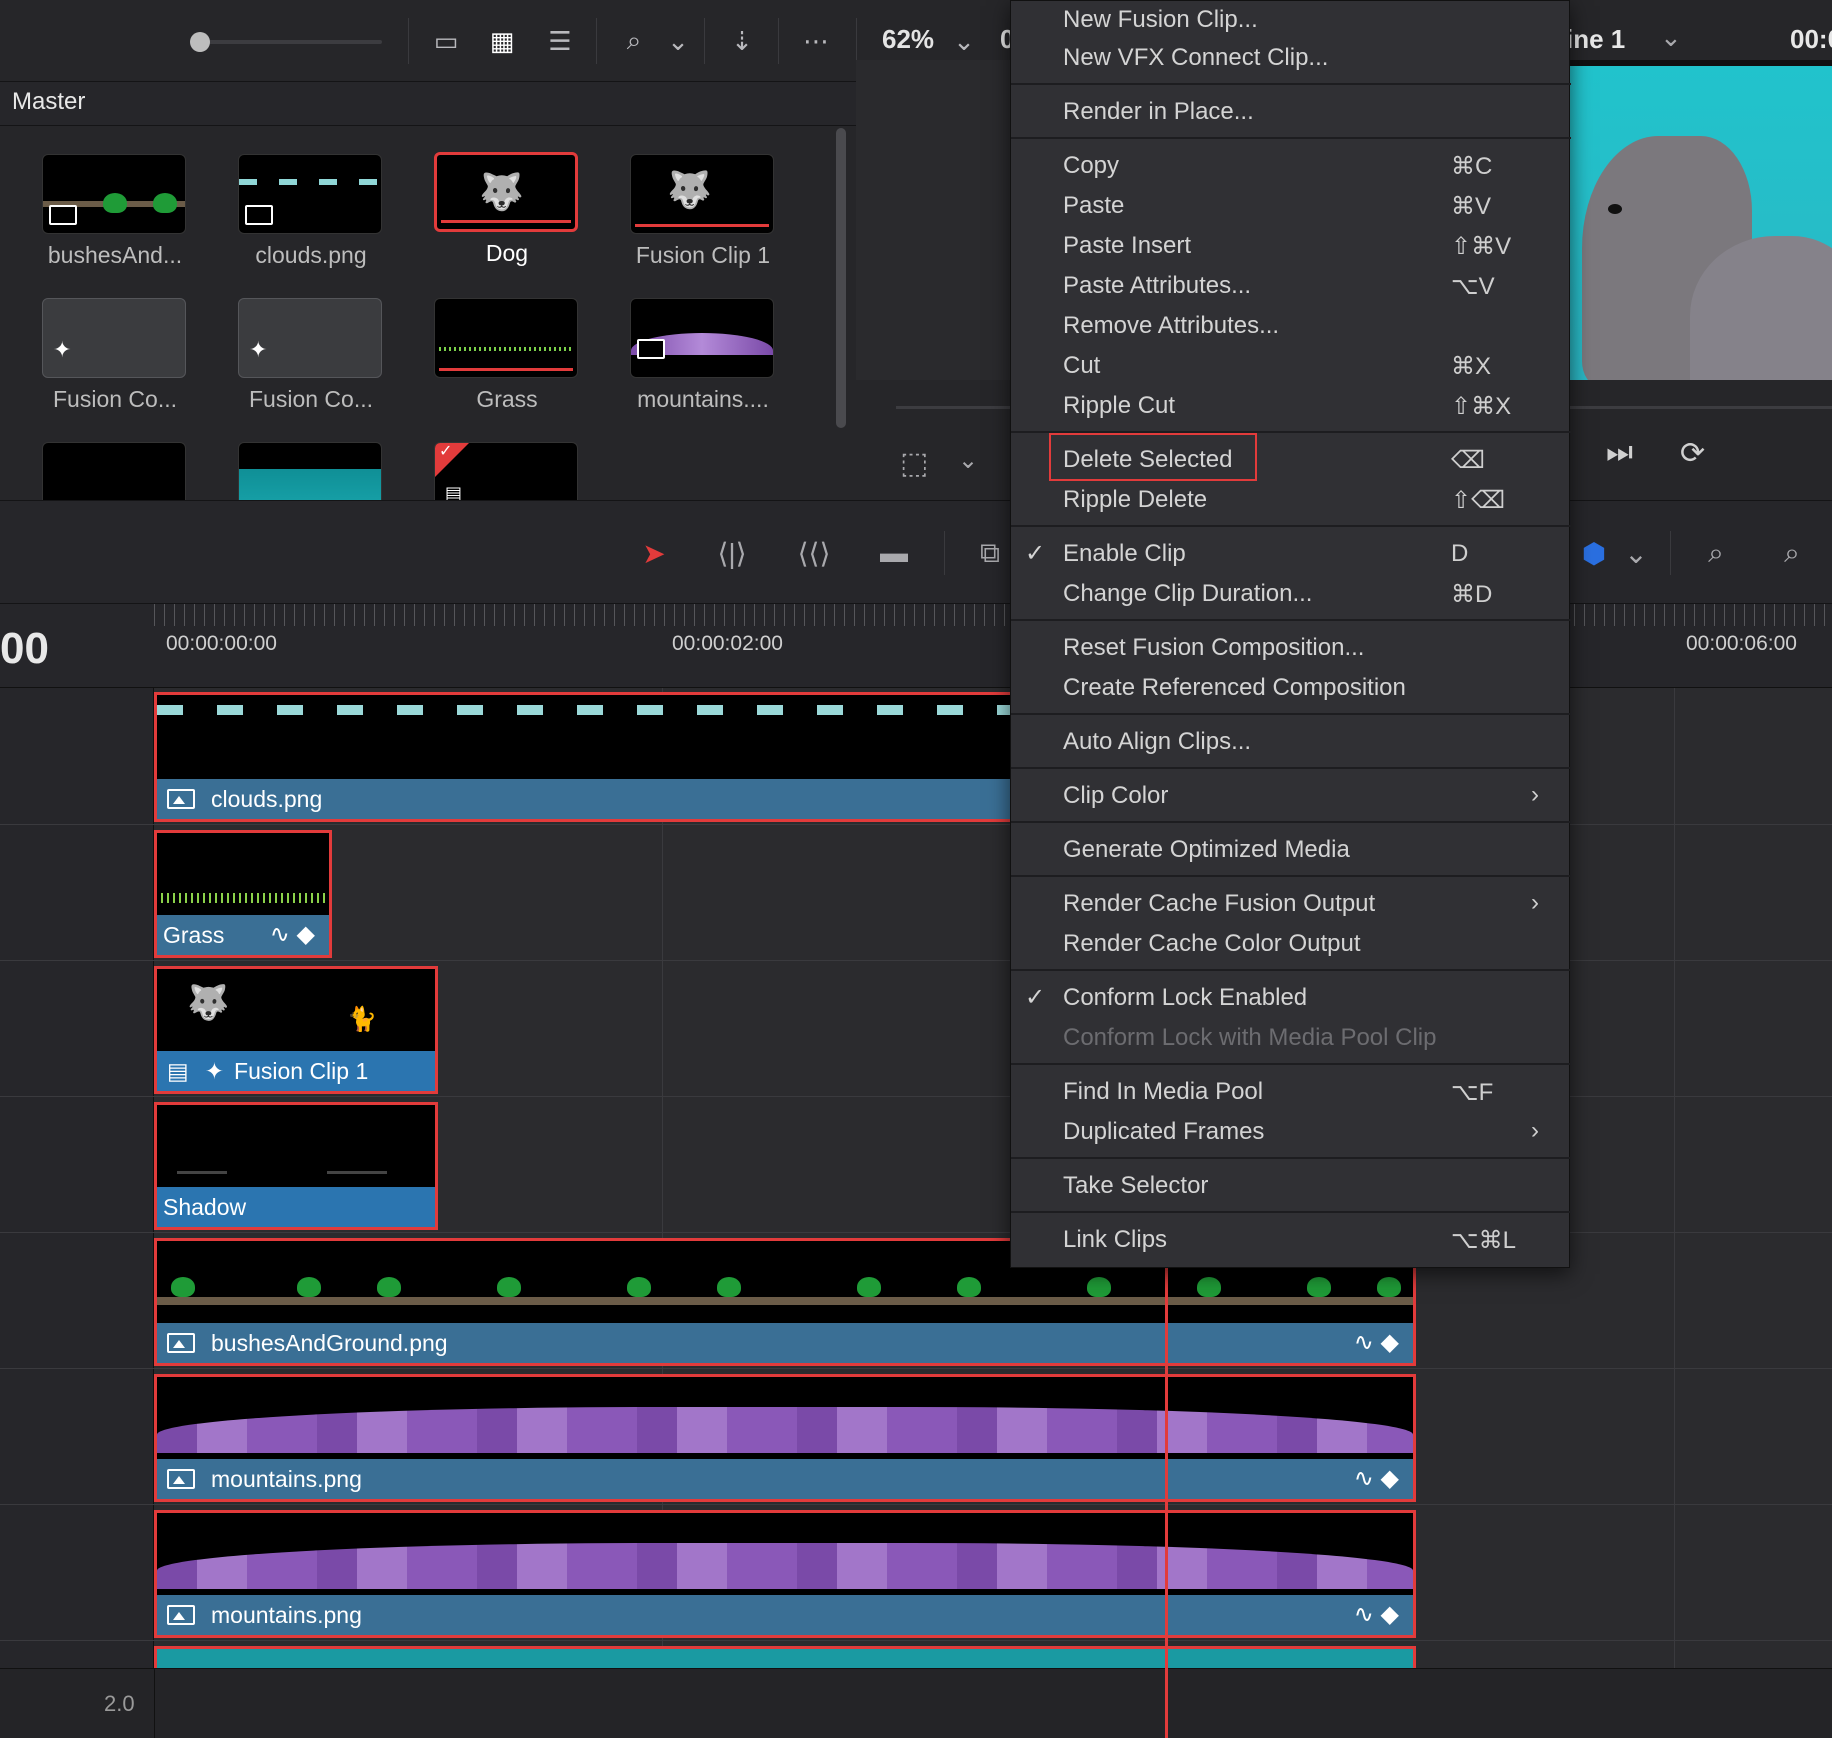 This screenshot has height=1738, width=1832. I want to click on loop-icon: ⟳, so click(1692, 453).